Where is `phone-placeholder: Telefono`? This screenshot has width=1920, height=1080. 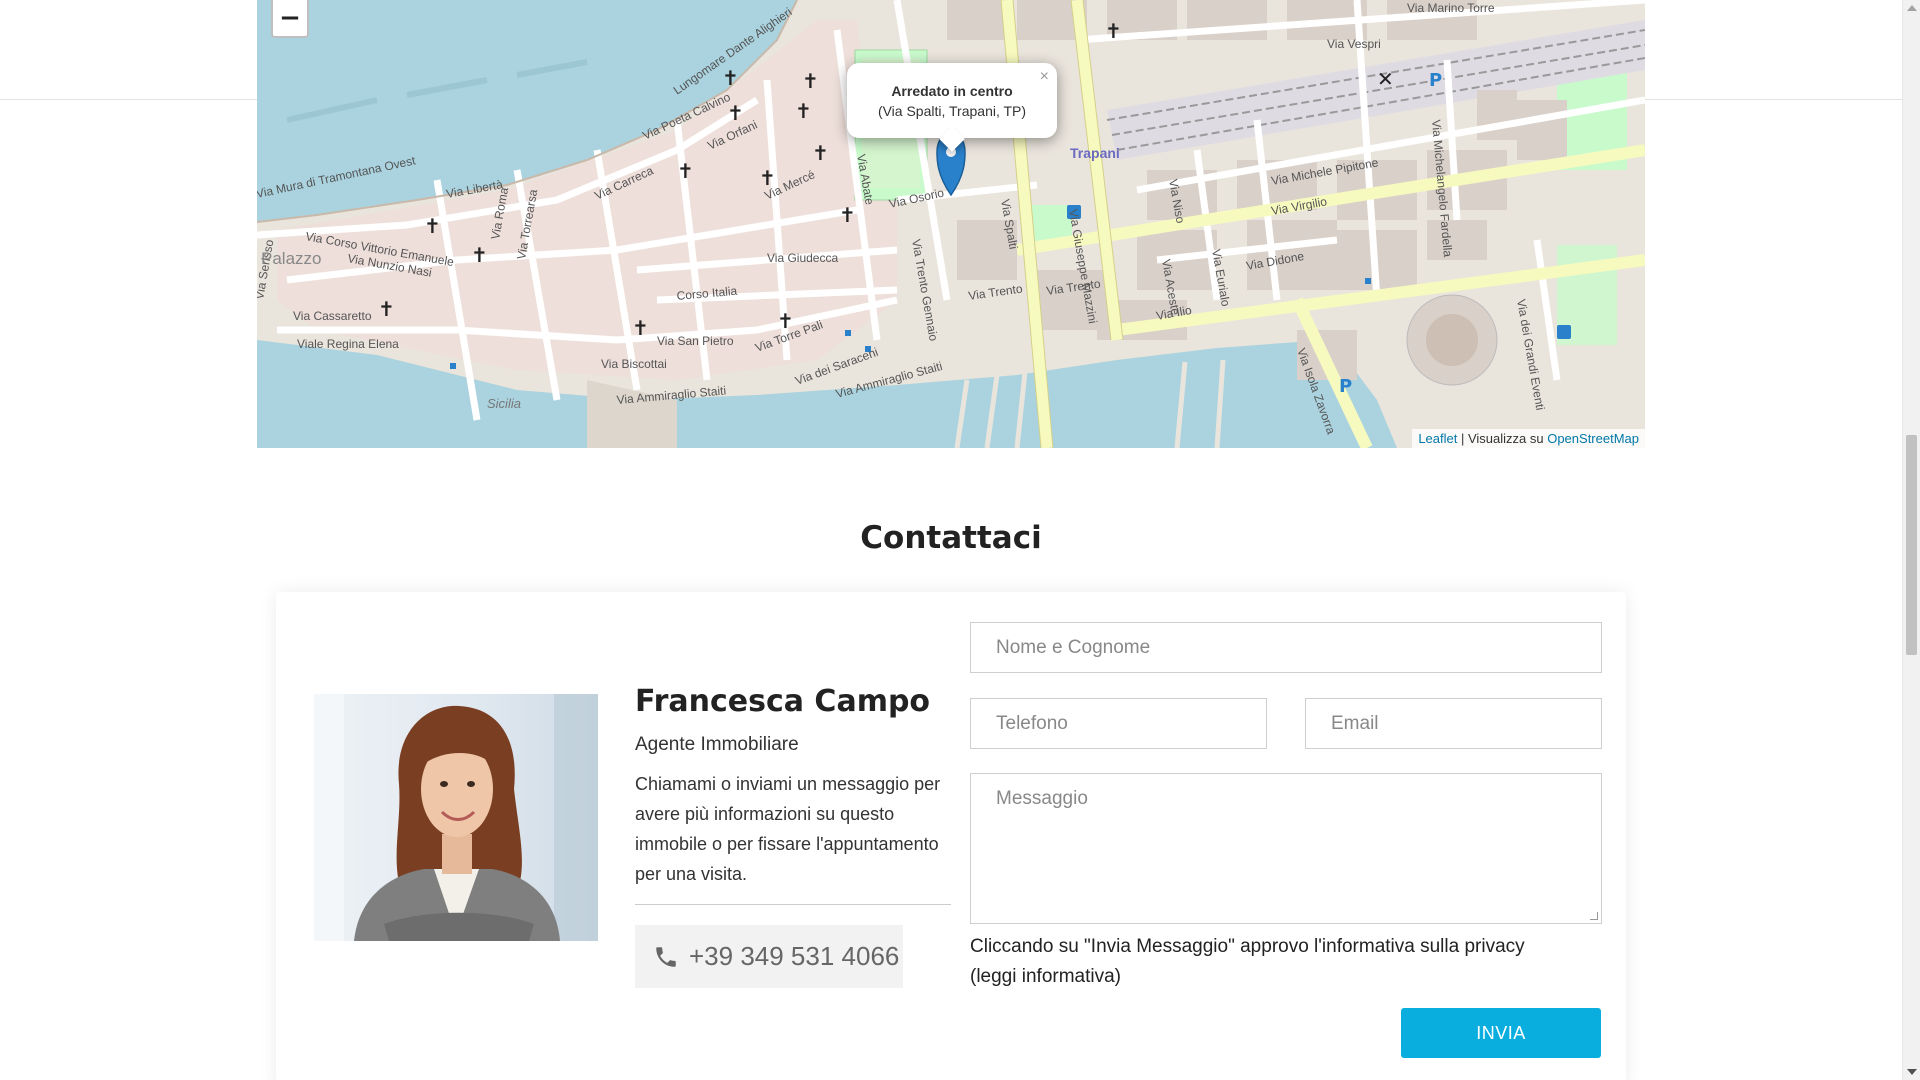
phone-placeholder: Telefono is located at coordinates (1032, 723).